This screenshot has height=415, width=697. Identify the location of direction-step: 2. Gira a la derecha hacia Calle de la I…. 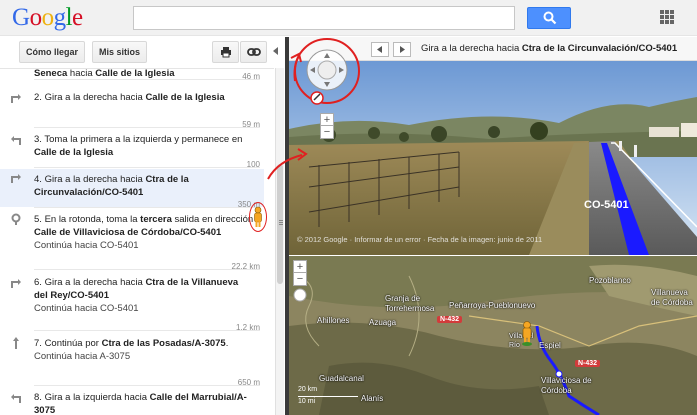
(132, 109).